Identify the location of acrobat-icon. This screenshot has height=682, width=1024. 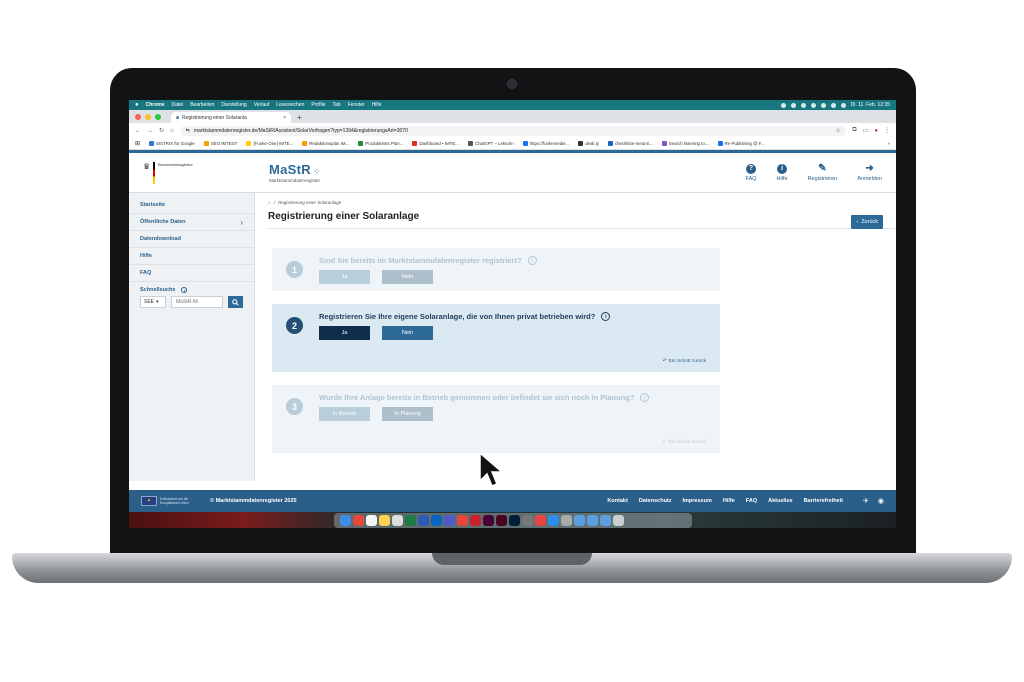
(475, 520).